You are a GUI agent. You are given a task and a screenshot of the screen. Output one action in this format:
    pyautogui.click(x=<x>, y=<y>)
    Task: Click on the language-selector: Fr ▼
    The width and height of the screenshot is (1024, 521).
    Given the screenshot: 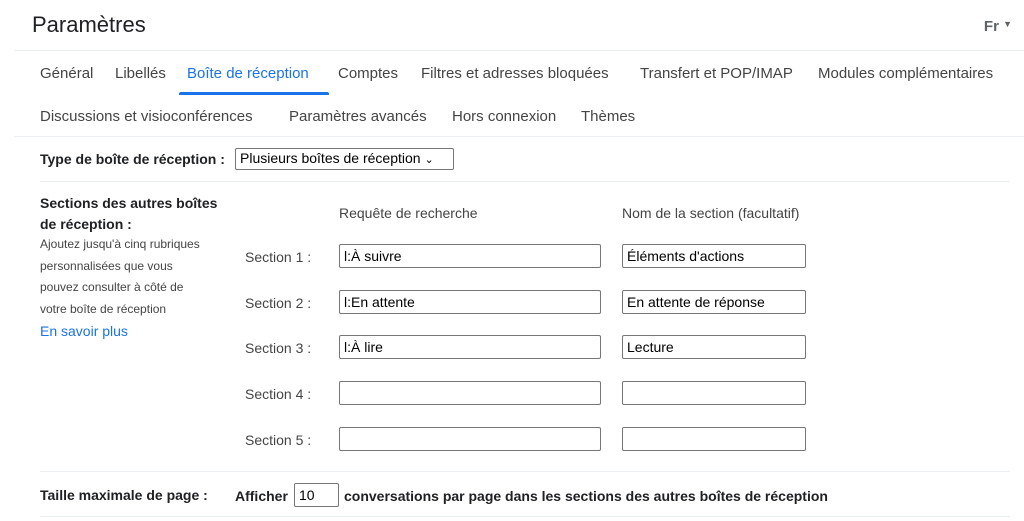 What is the action you would take?
    pyautogui.click(x=998, y=26)
    